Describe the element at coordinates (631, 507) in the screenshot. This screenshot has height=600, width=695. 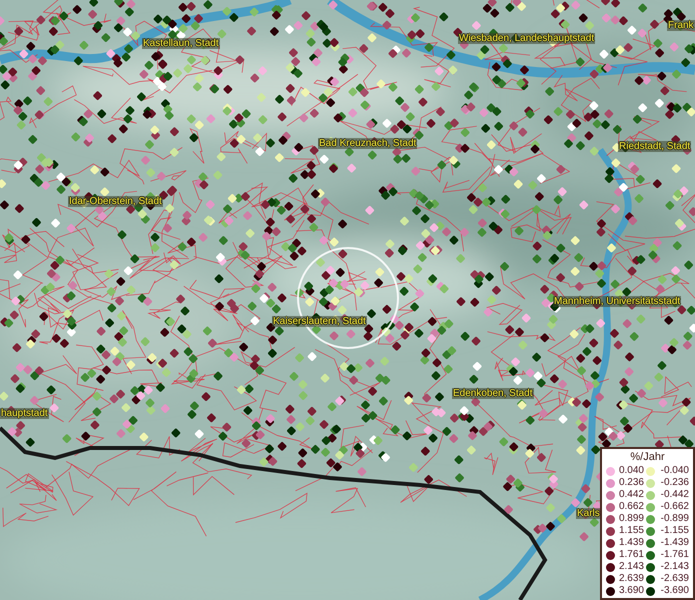
I see `legend-value: 0.662` at that location.